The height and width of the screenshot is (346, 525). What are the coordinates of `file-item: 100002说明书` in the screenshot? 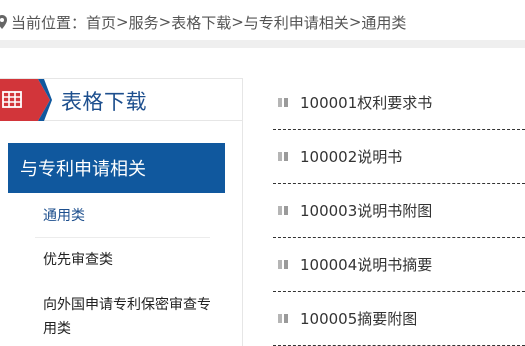 It's located at (399, 157).